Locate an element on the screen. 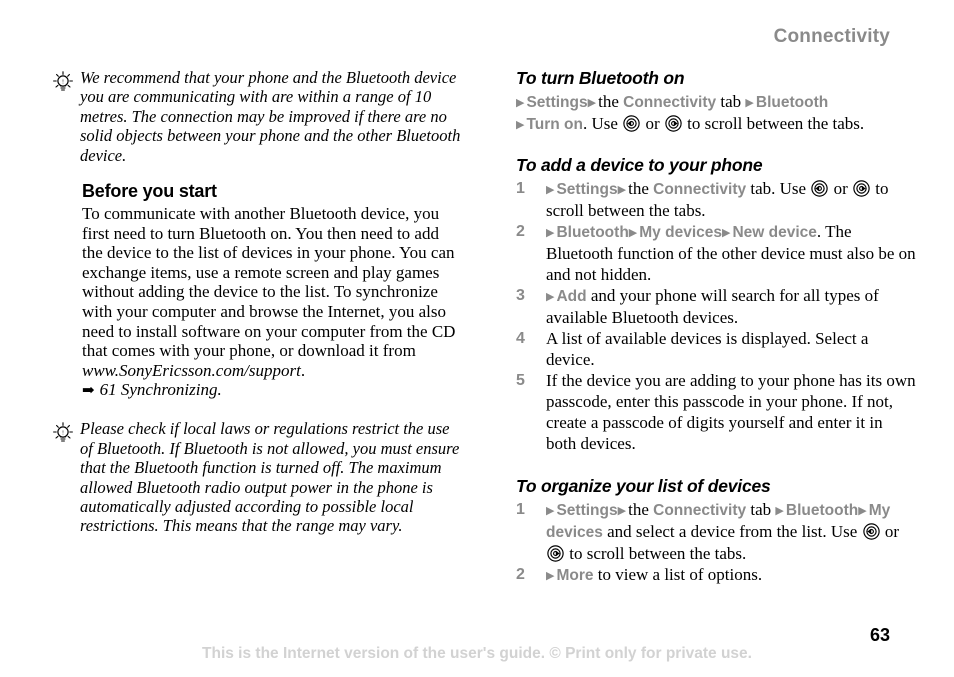 Image resolution: width=954 pixels, height=677 pixels. heading-to-add-a-device: To add a device to your phone is located at coordinates (639, 165).